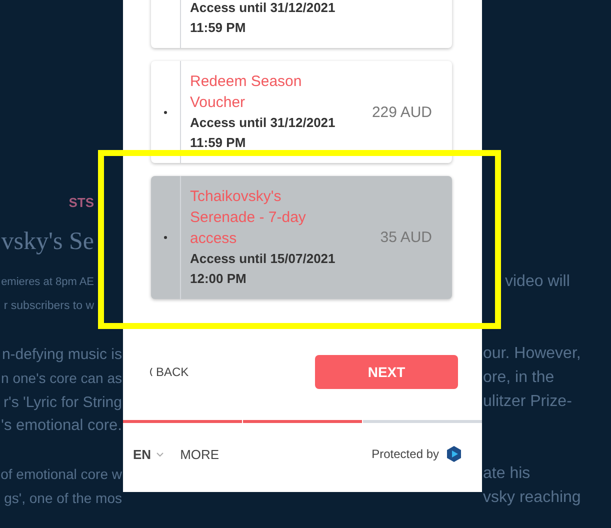 Image resolution: width=611 pixels, height=528 pixels. I want to click on access-text: Access until 15/07/2021 12:00 PM, so click(263, 269).